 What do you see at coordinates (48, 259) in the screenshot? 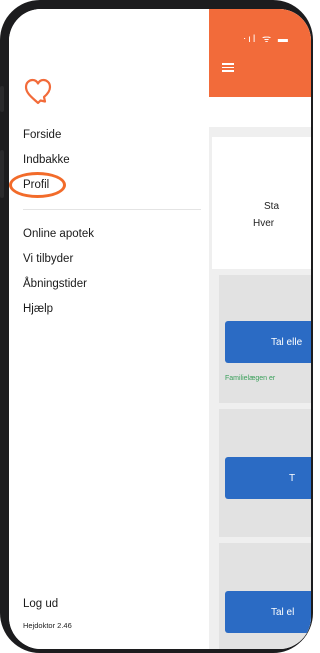
I see `nav-item-vi-tilbyder: Vi tilbyder` at bounding box center [48, 259].